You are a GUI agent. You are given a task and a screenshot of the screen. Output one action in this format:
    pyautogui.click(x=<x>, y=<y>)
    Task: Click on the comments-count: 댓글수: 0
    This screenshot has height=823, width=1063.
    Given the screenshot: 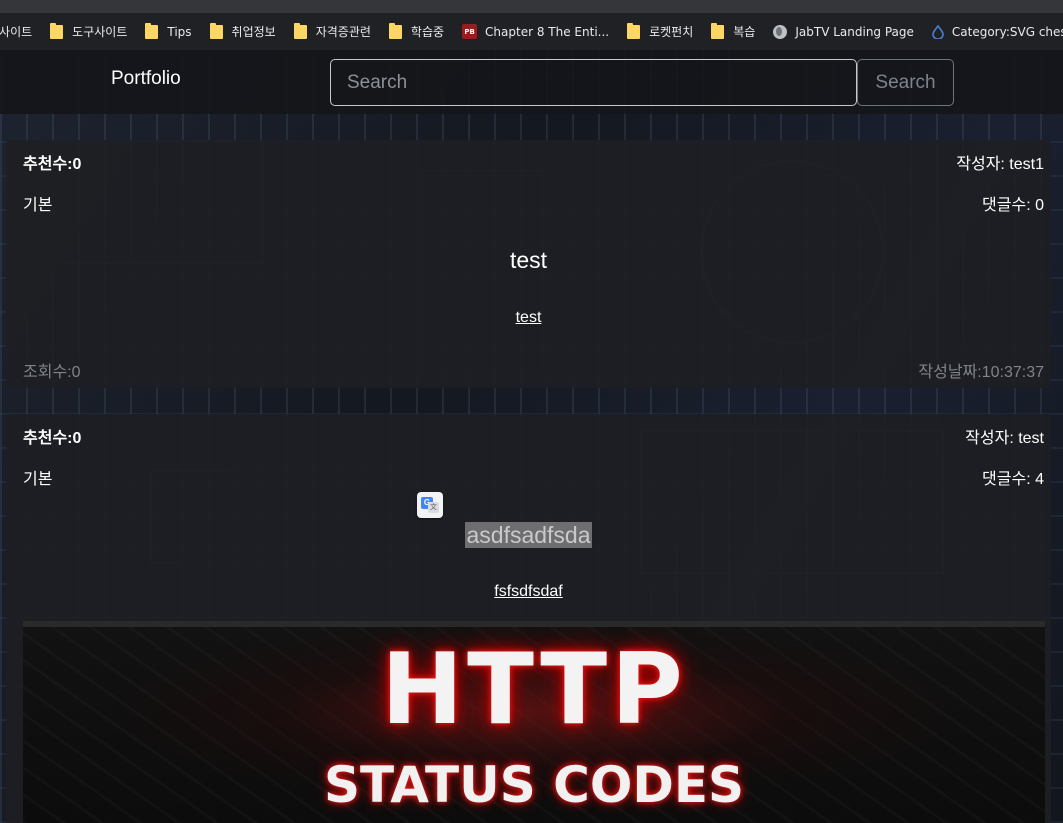 What is the action you would take?
    pyautogui.click(x=1013, y=205)
    